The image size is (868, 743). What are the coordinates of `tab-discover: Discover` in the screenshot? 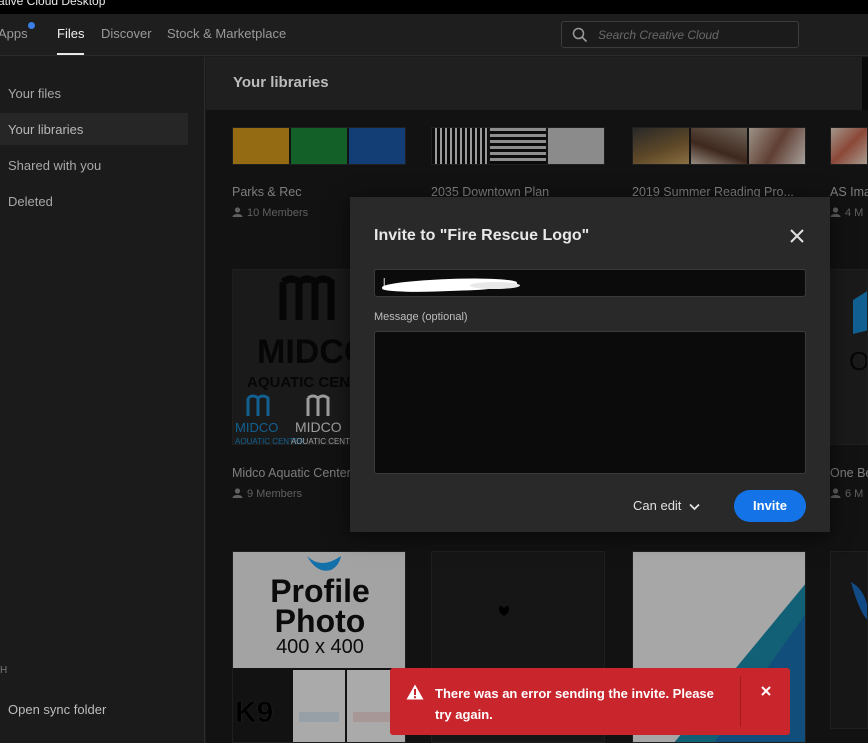 It's located at (126, 33).